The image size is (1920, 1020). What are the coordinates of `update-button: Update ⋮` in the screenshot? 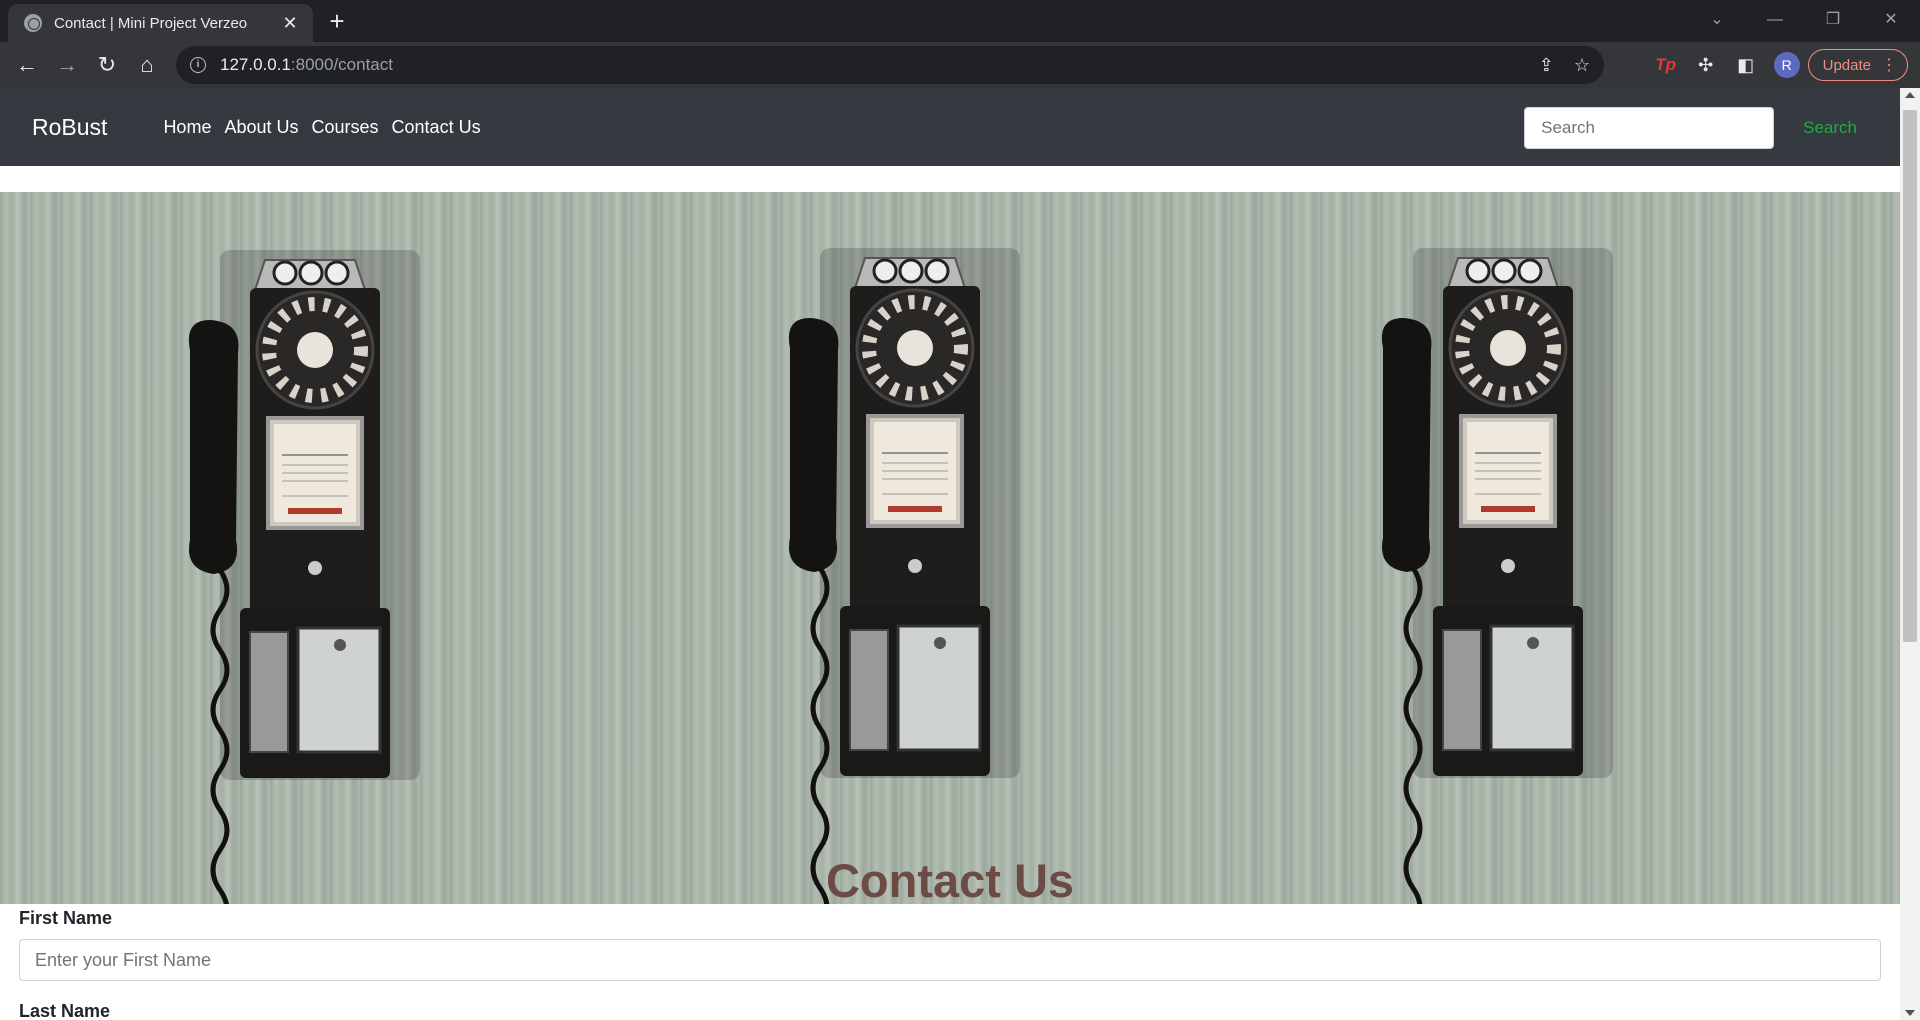 It's located at (1857, 65).